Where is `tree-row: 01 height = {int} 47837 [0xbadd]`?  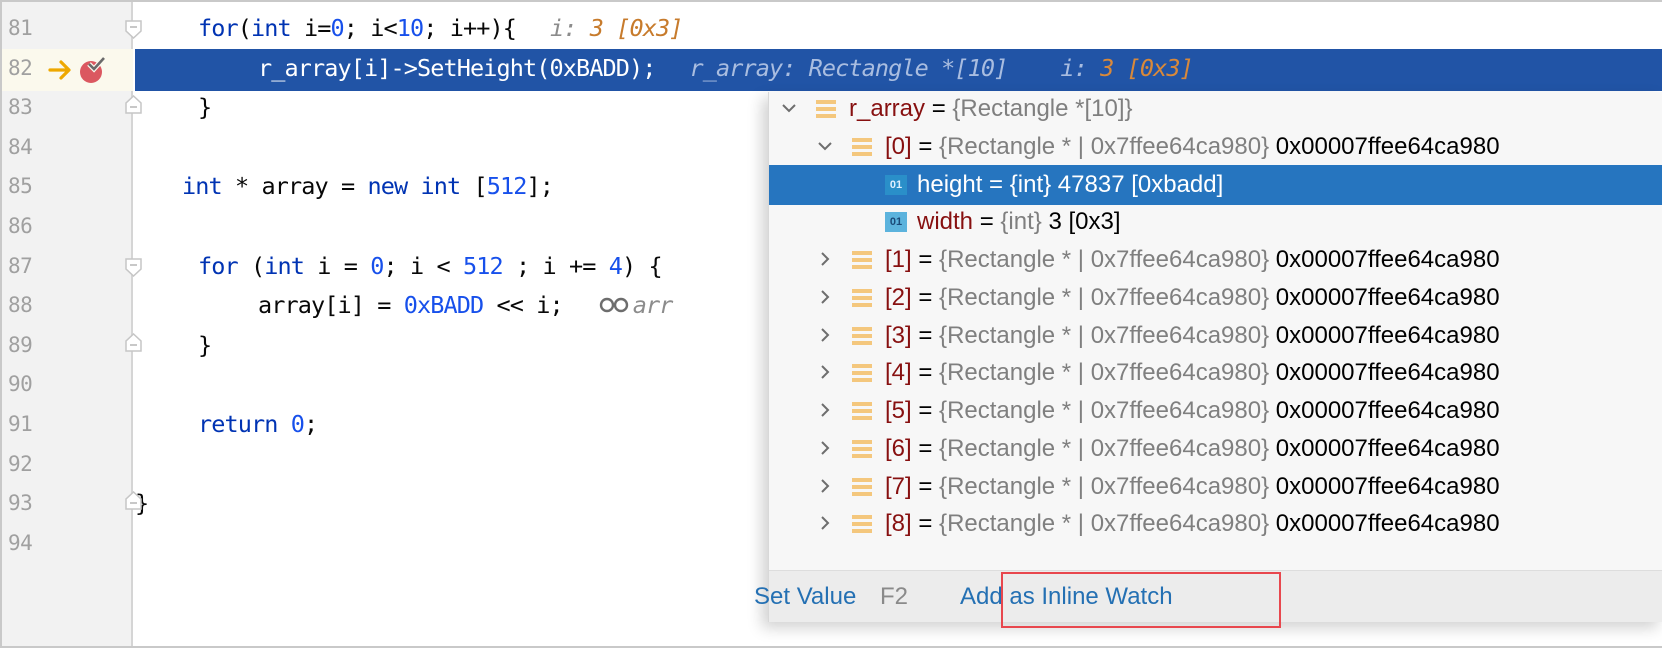 tree-row: 01 height = {int} 47837 [0xbadd] is located at coordinates (1215, 184).